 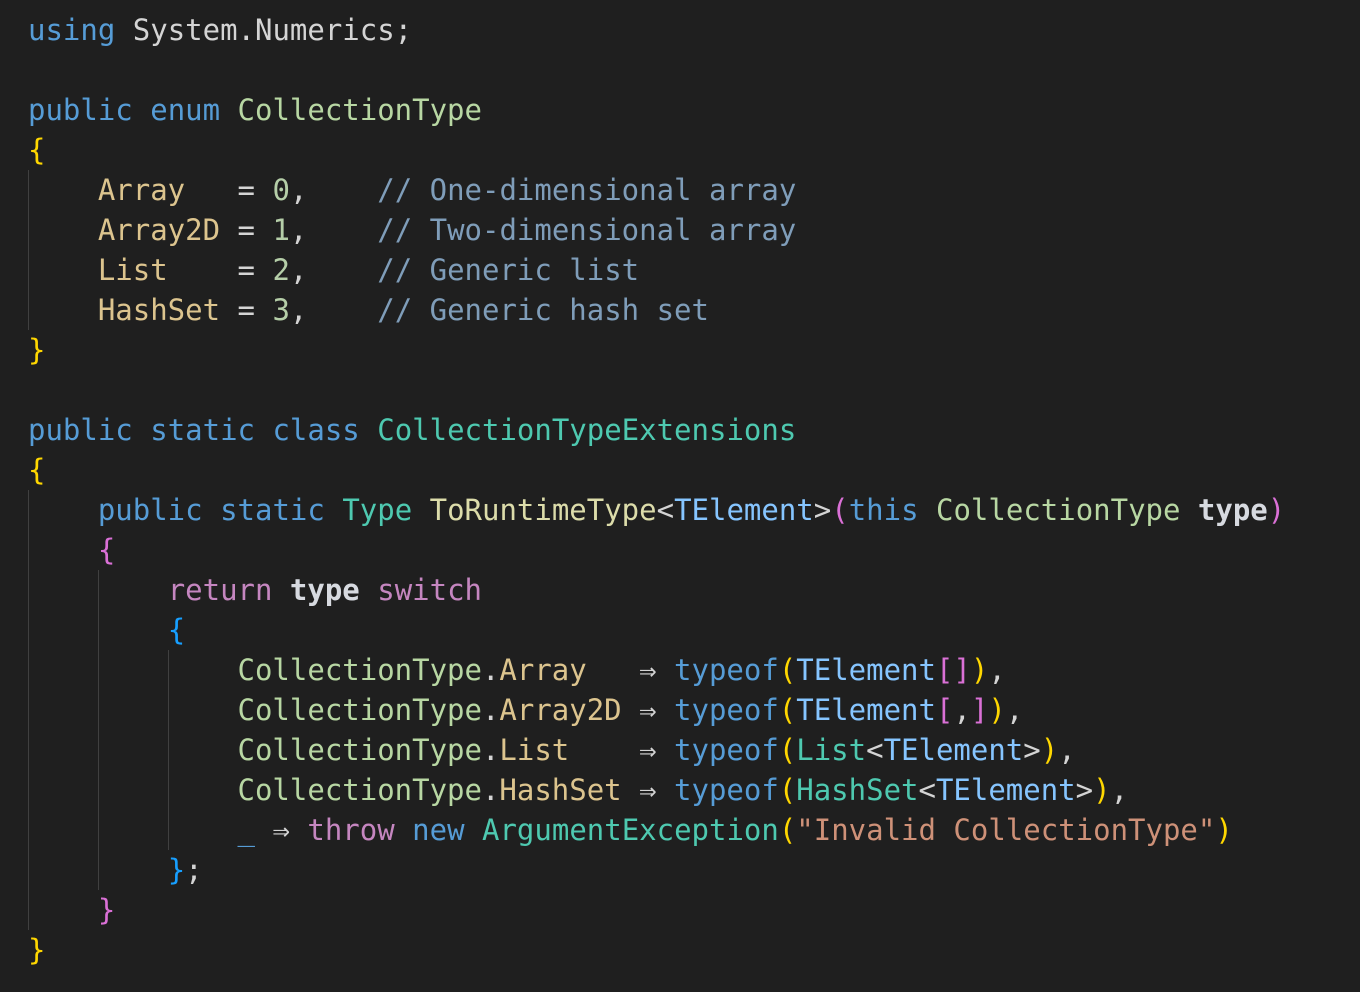 I want to click on code-token: switch, so click(x=429, y=590).